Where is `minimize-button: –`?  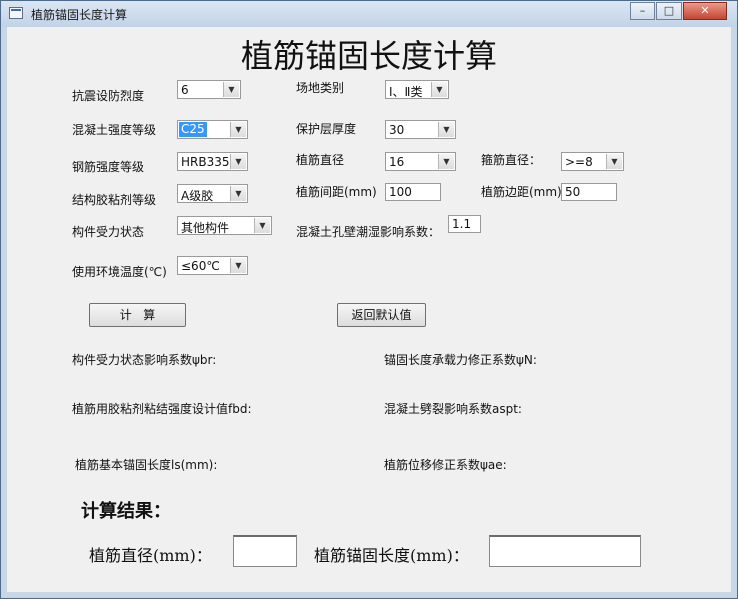
minimize-button: – is located at coordinates (642, 11).